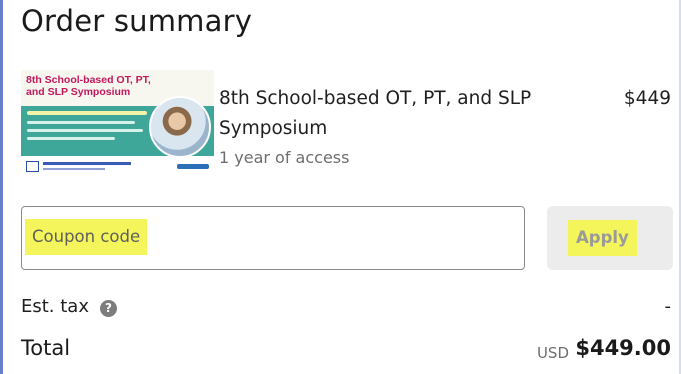 This screenshot has height=374, width=681. Describe the element at coordinates (86, 237) in the screenshot. I see `coupon-placeholder: Coupon code` at that location.